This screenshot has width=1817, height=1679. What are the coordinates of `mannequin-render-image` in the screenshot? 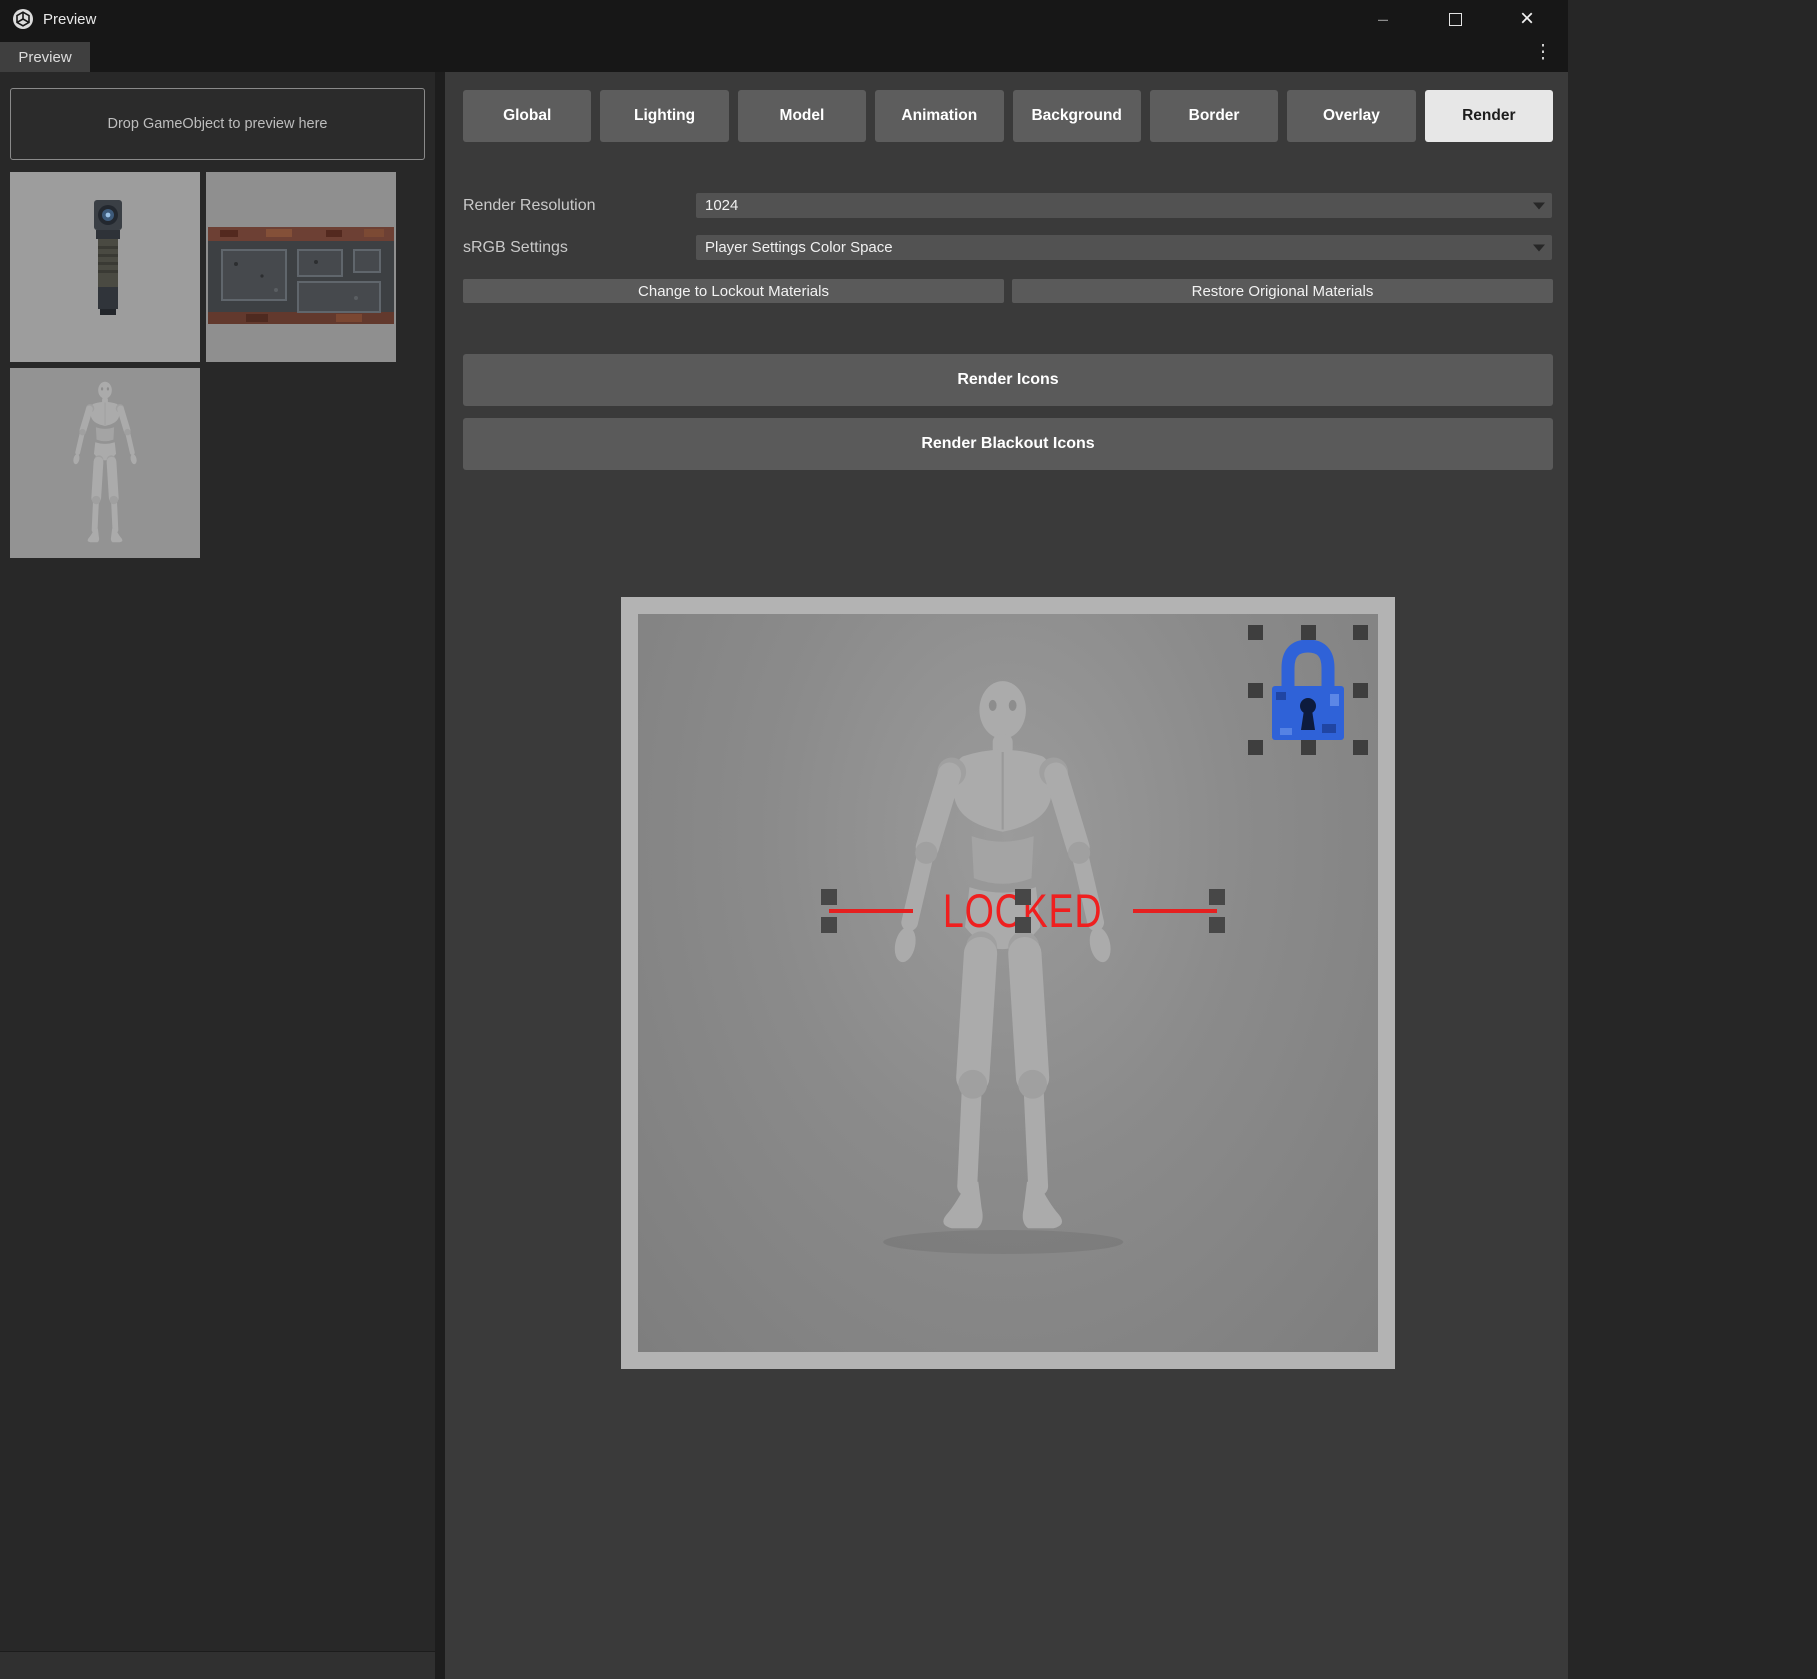 It's located at (1003, 958).